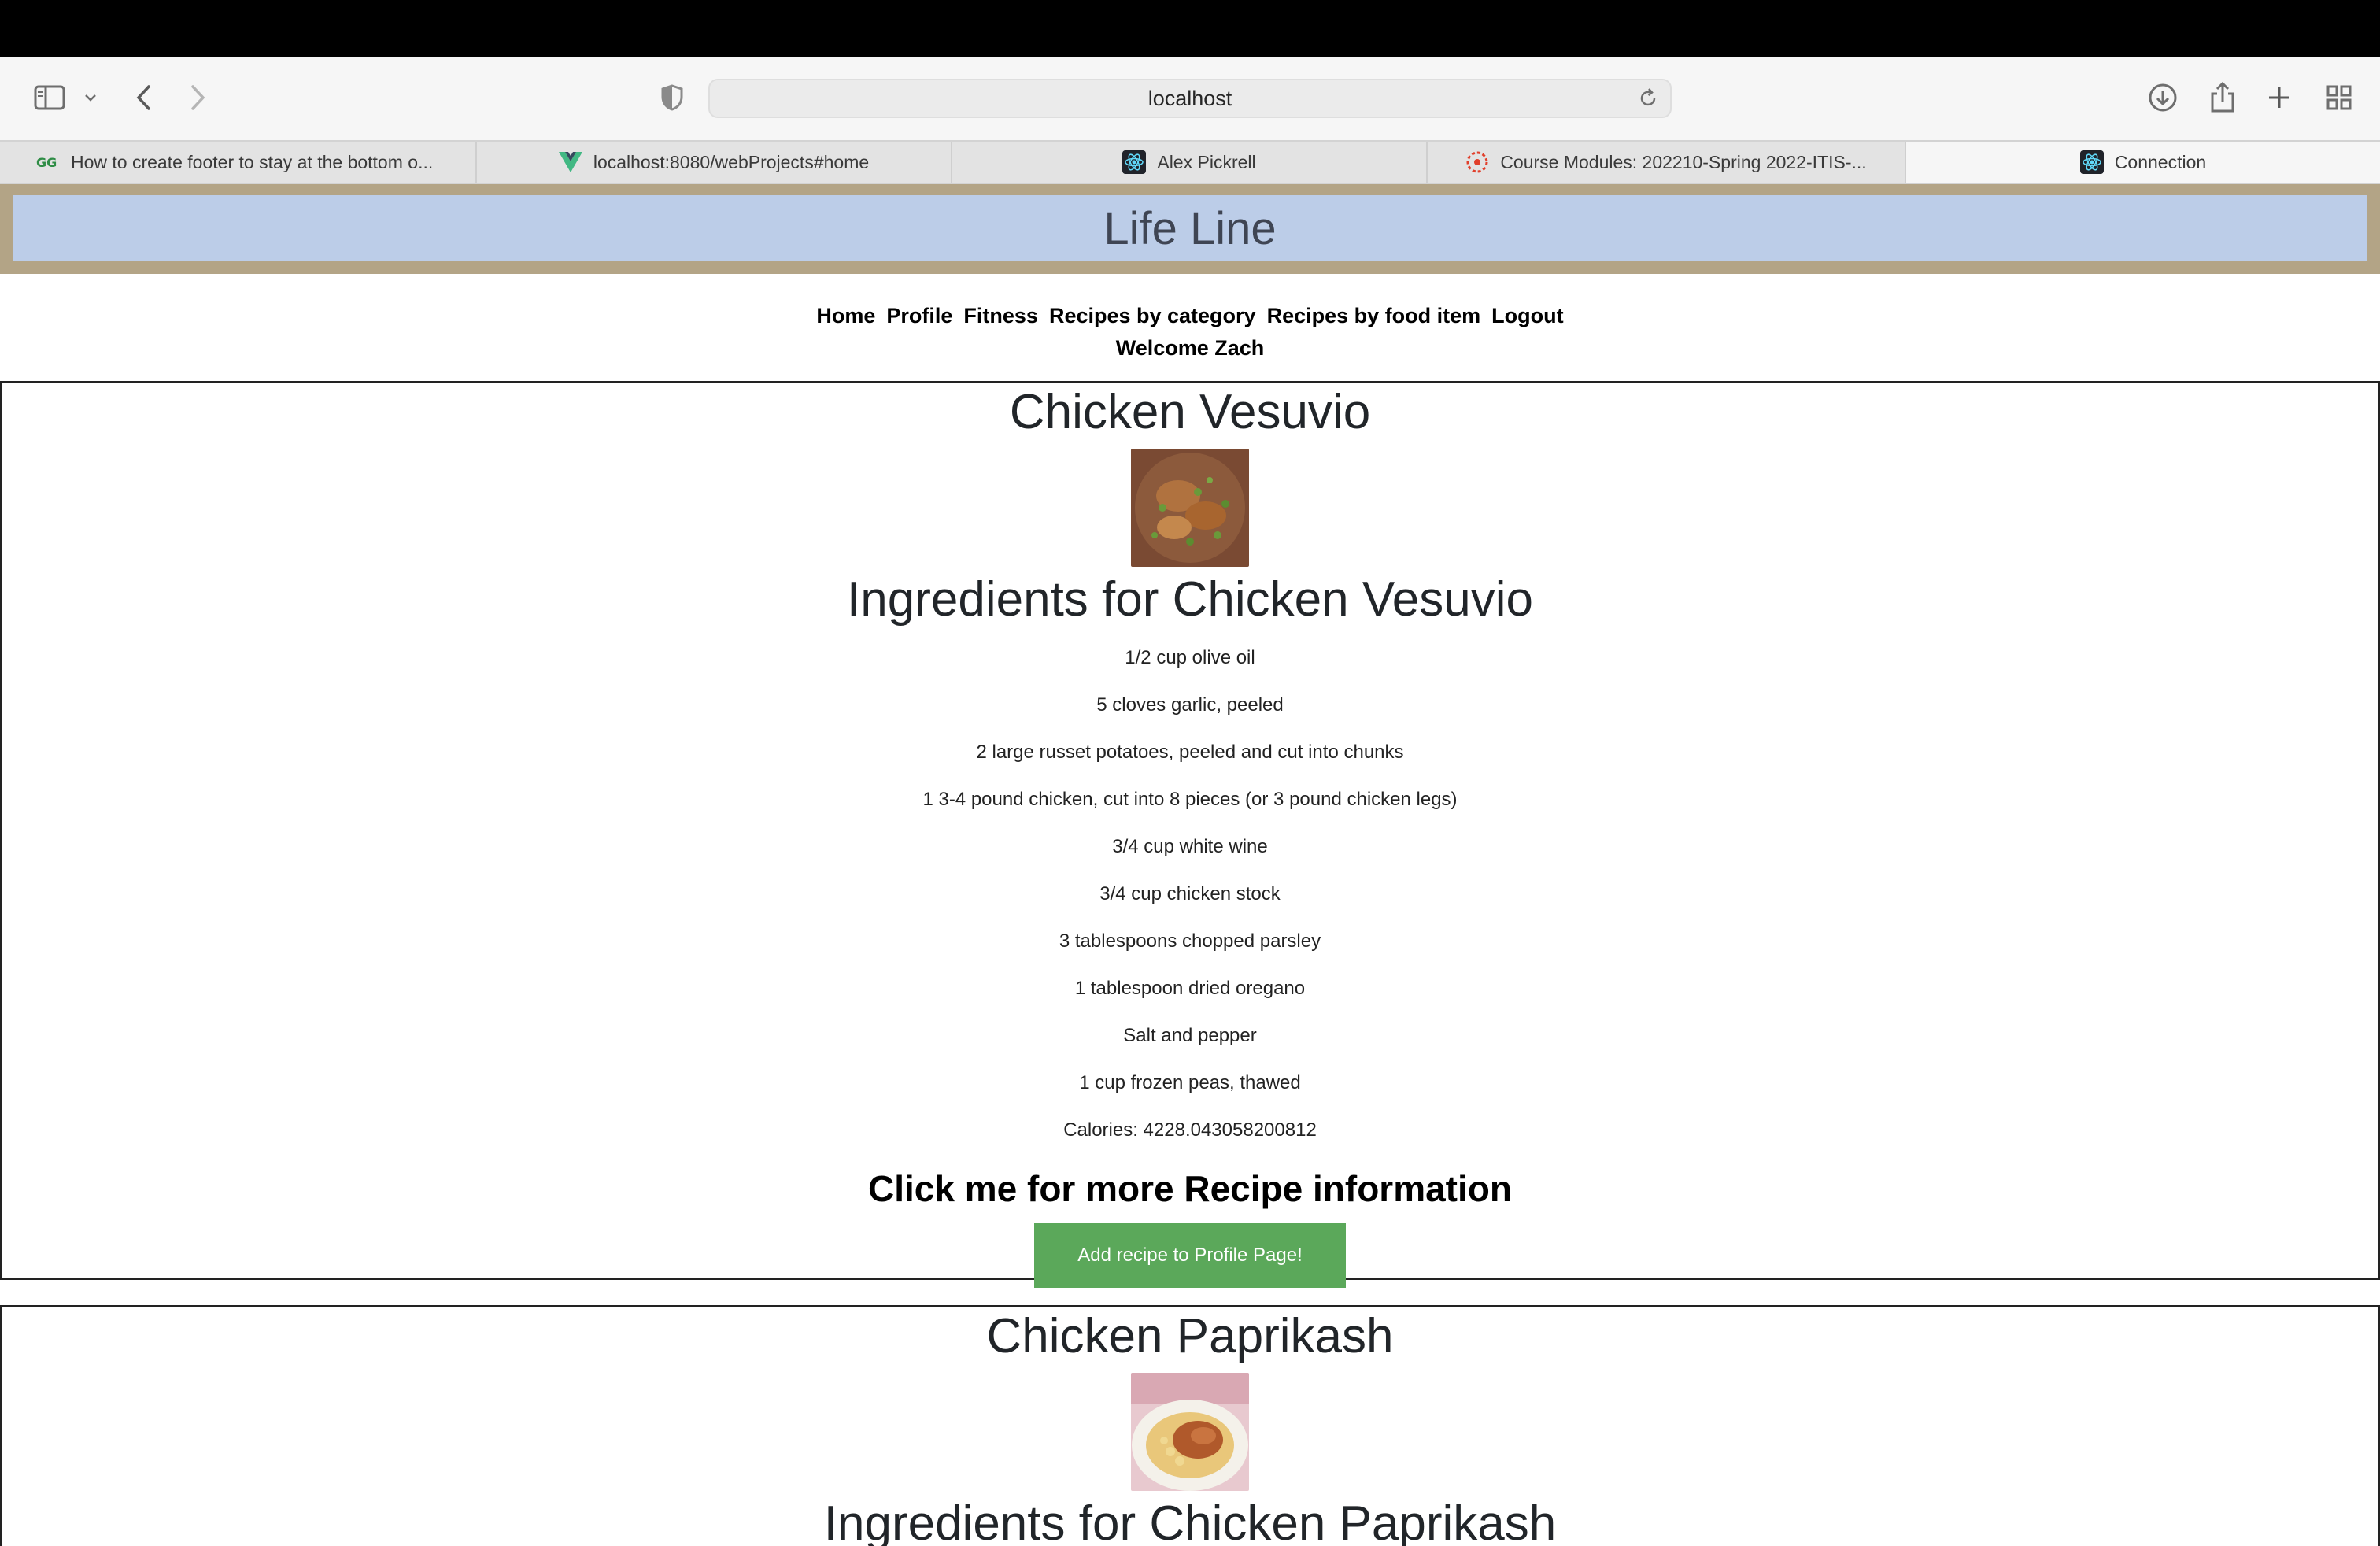 Image resolution: width=2380 pixels, height=1546 pixels. Describe the element at coordinates (1648, 100) in the screenshot. I see `reload-icon` at that location.